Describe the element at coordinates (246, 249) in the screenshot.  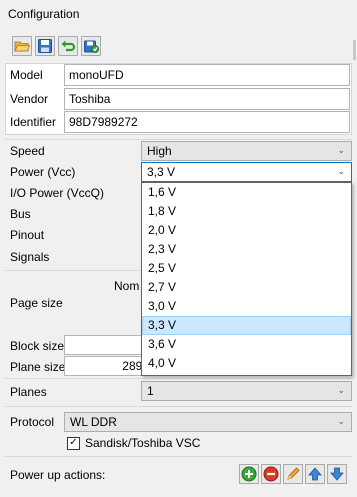
I see `power-option: 2,3 V` at that location.